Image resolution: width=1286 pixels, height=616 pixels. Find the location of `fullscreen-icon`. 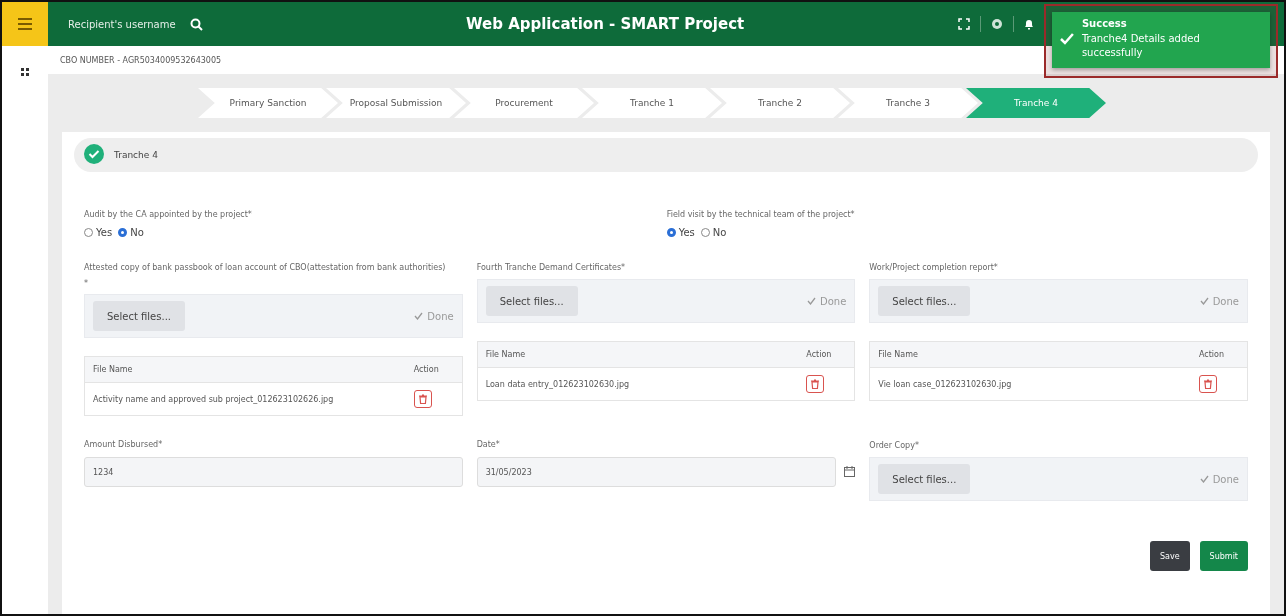

fullscreen-icon is located at coordinates (964, 24).